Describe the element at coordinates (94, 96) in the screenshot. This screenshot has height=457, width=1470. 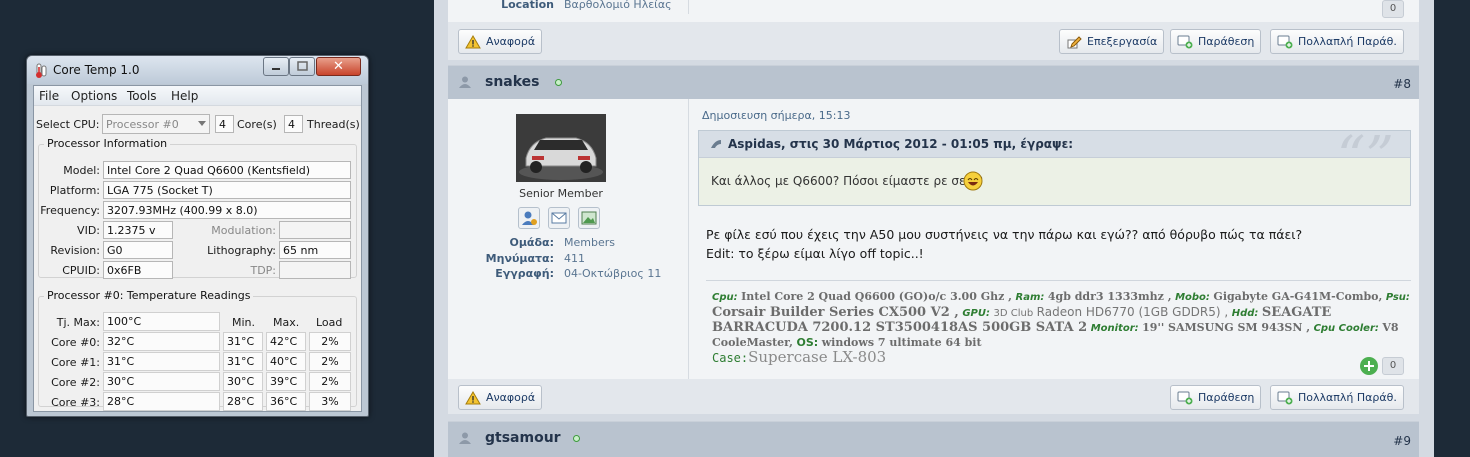
I see `menu-options: Options` at that location.